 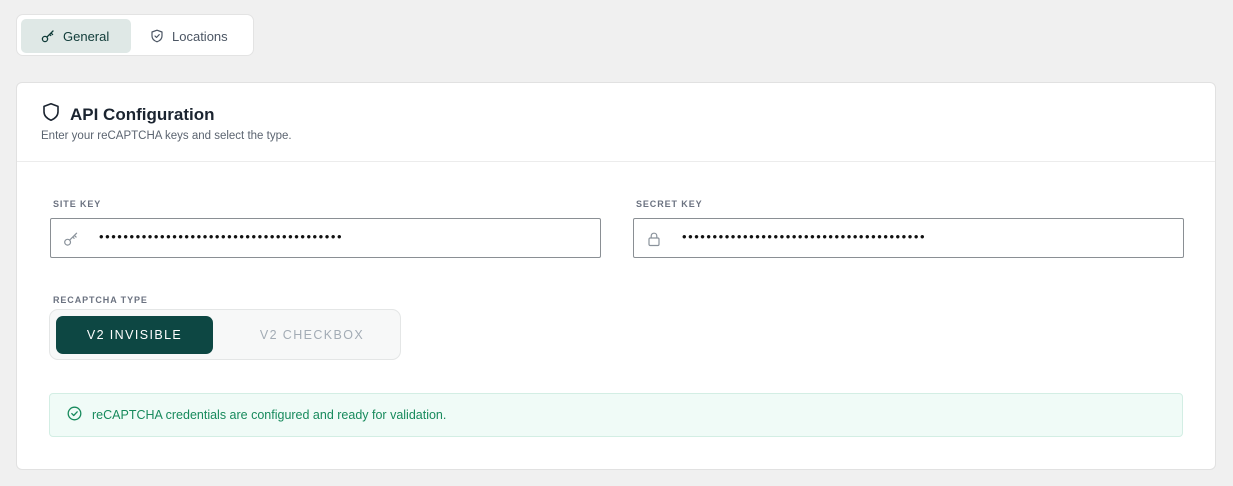 What do you see at coordinates (86, 36) in the screenshot?
I see `tab-general-label: General` at bounding box center [86, 36].